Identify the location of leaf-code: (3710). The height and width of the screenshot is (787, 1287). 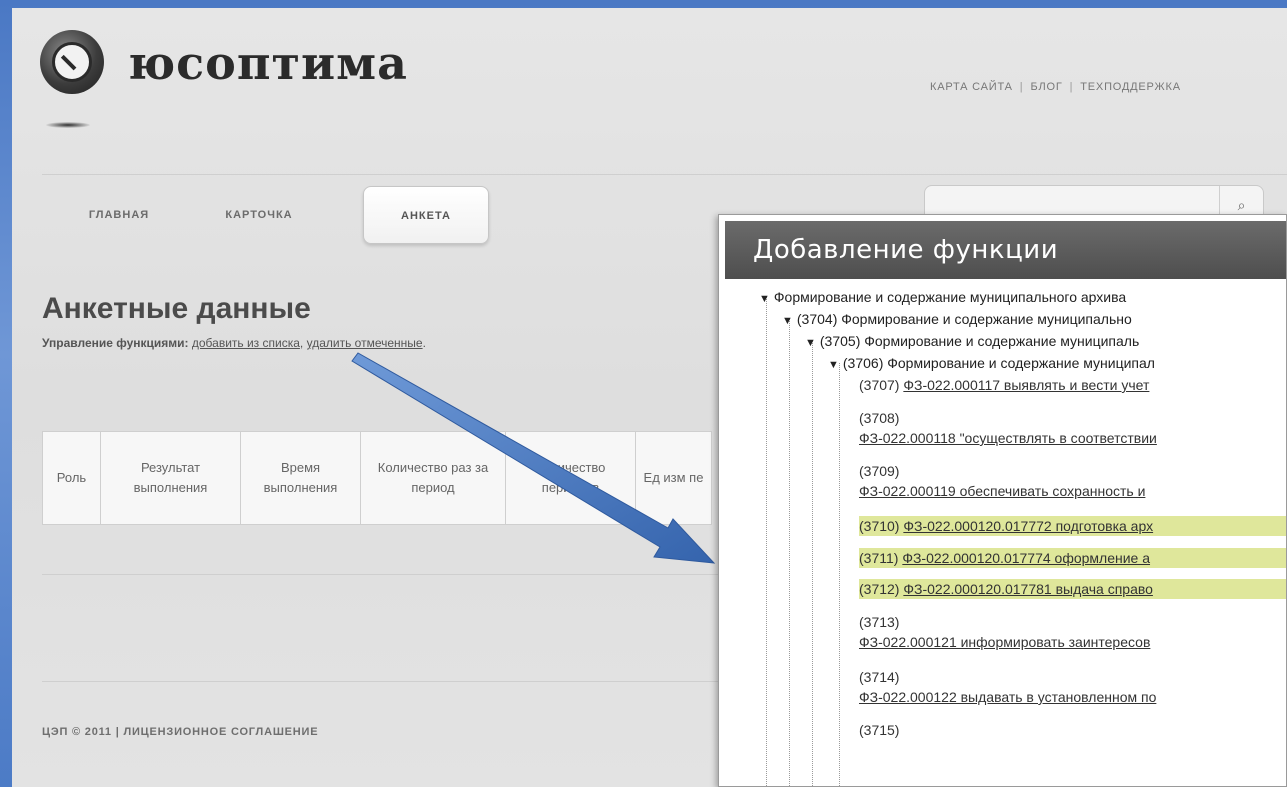
(879, 526).